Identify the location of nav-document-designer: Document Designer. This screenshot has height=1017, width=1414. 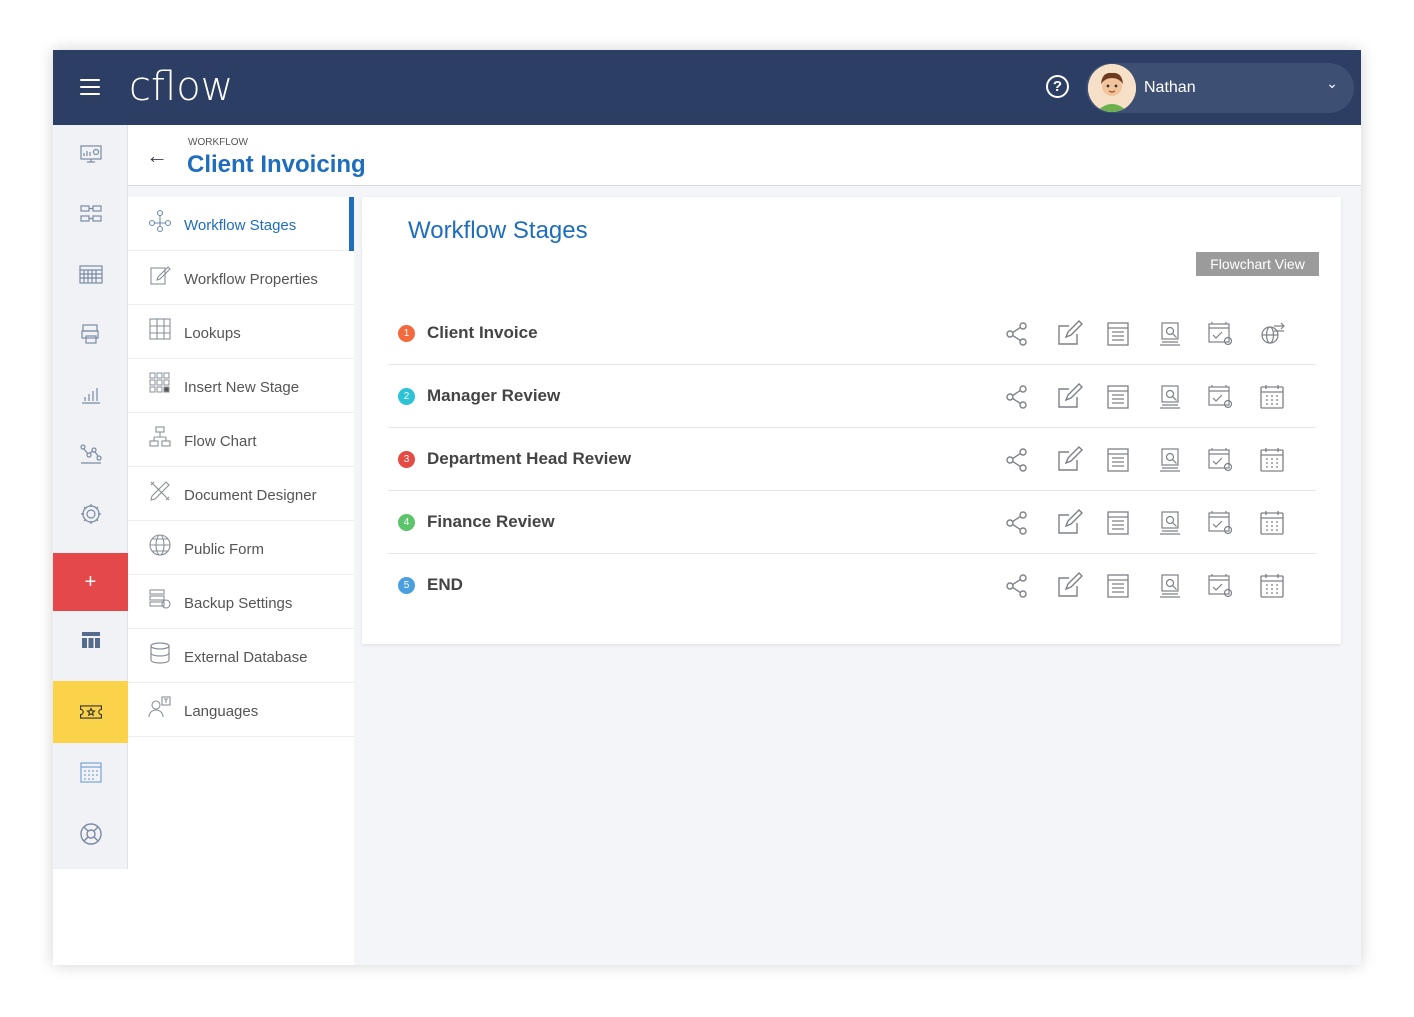
(241, 494).